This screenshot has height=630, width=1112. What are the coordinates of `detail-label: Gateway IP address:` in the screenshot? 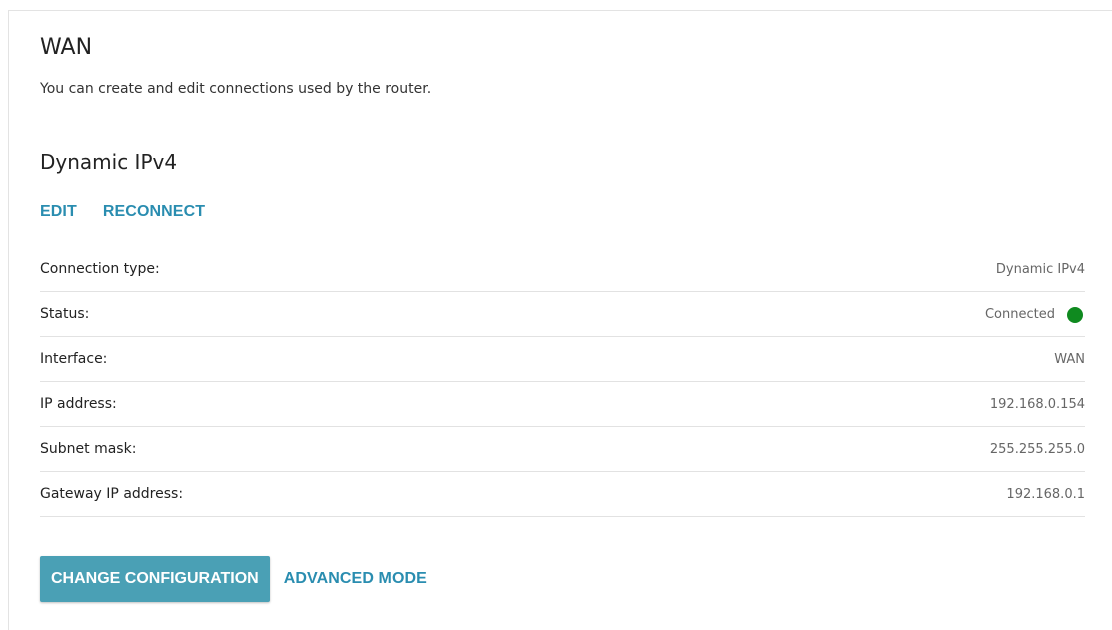 It's located at (112, 494).